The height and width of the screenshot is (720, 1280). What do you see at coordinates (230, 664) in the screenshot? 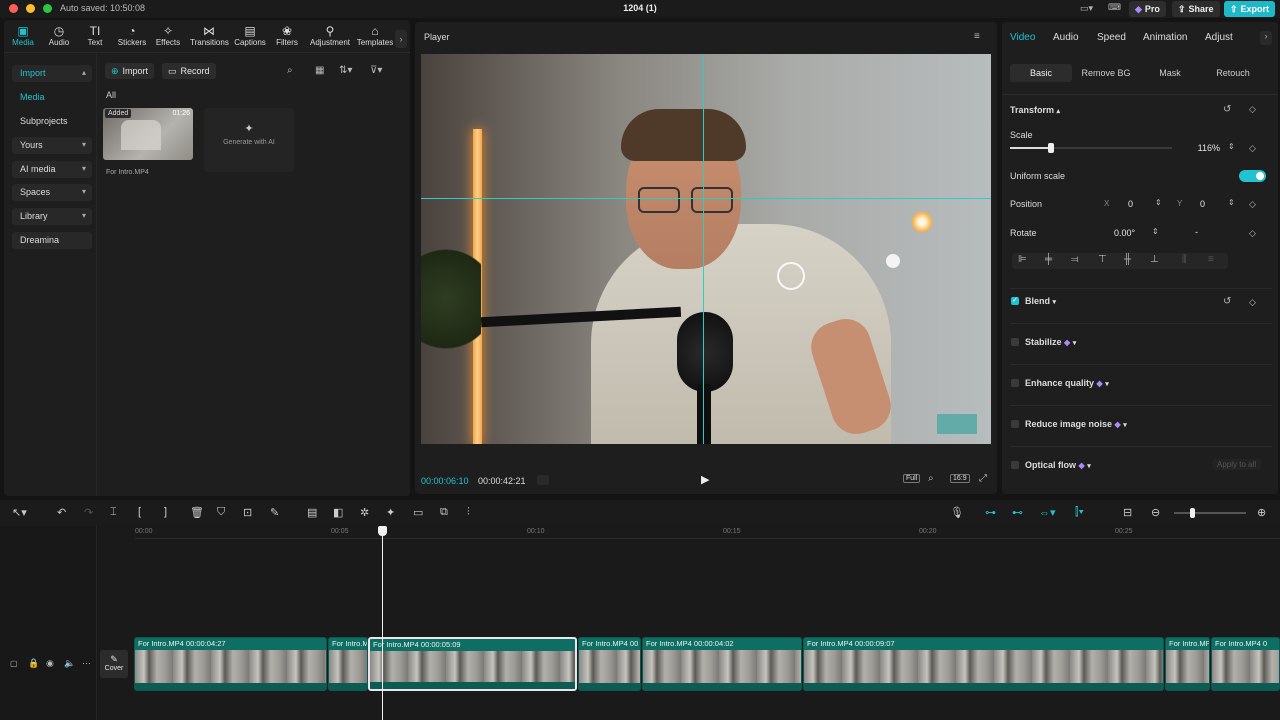
I see `timeline-clip: For Intro.MP4 00:00:04:27` at bounding box center [230, 664].